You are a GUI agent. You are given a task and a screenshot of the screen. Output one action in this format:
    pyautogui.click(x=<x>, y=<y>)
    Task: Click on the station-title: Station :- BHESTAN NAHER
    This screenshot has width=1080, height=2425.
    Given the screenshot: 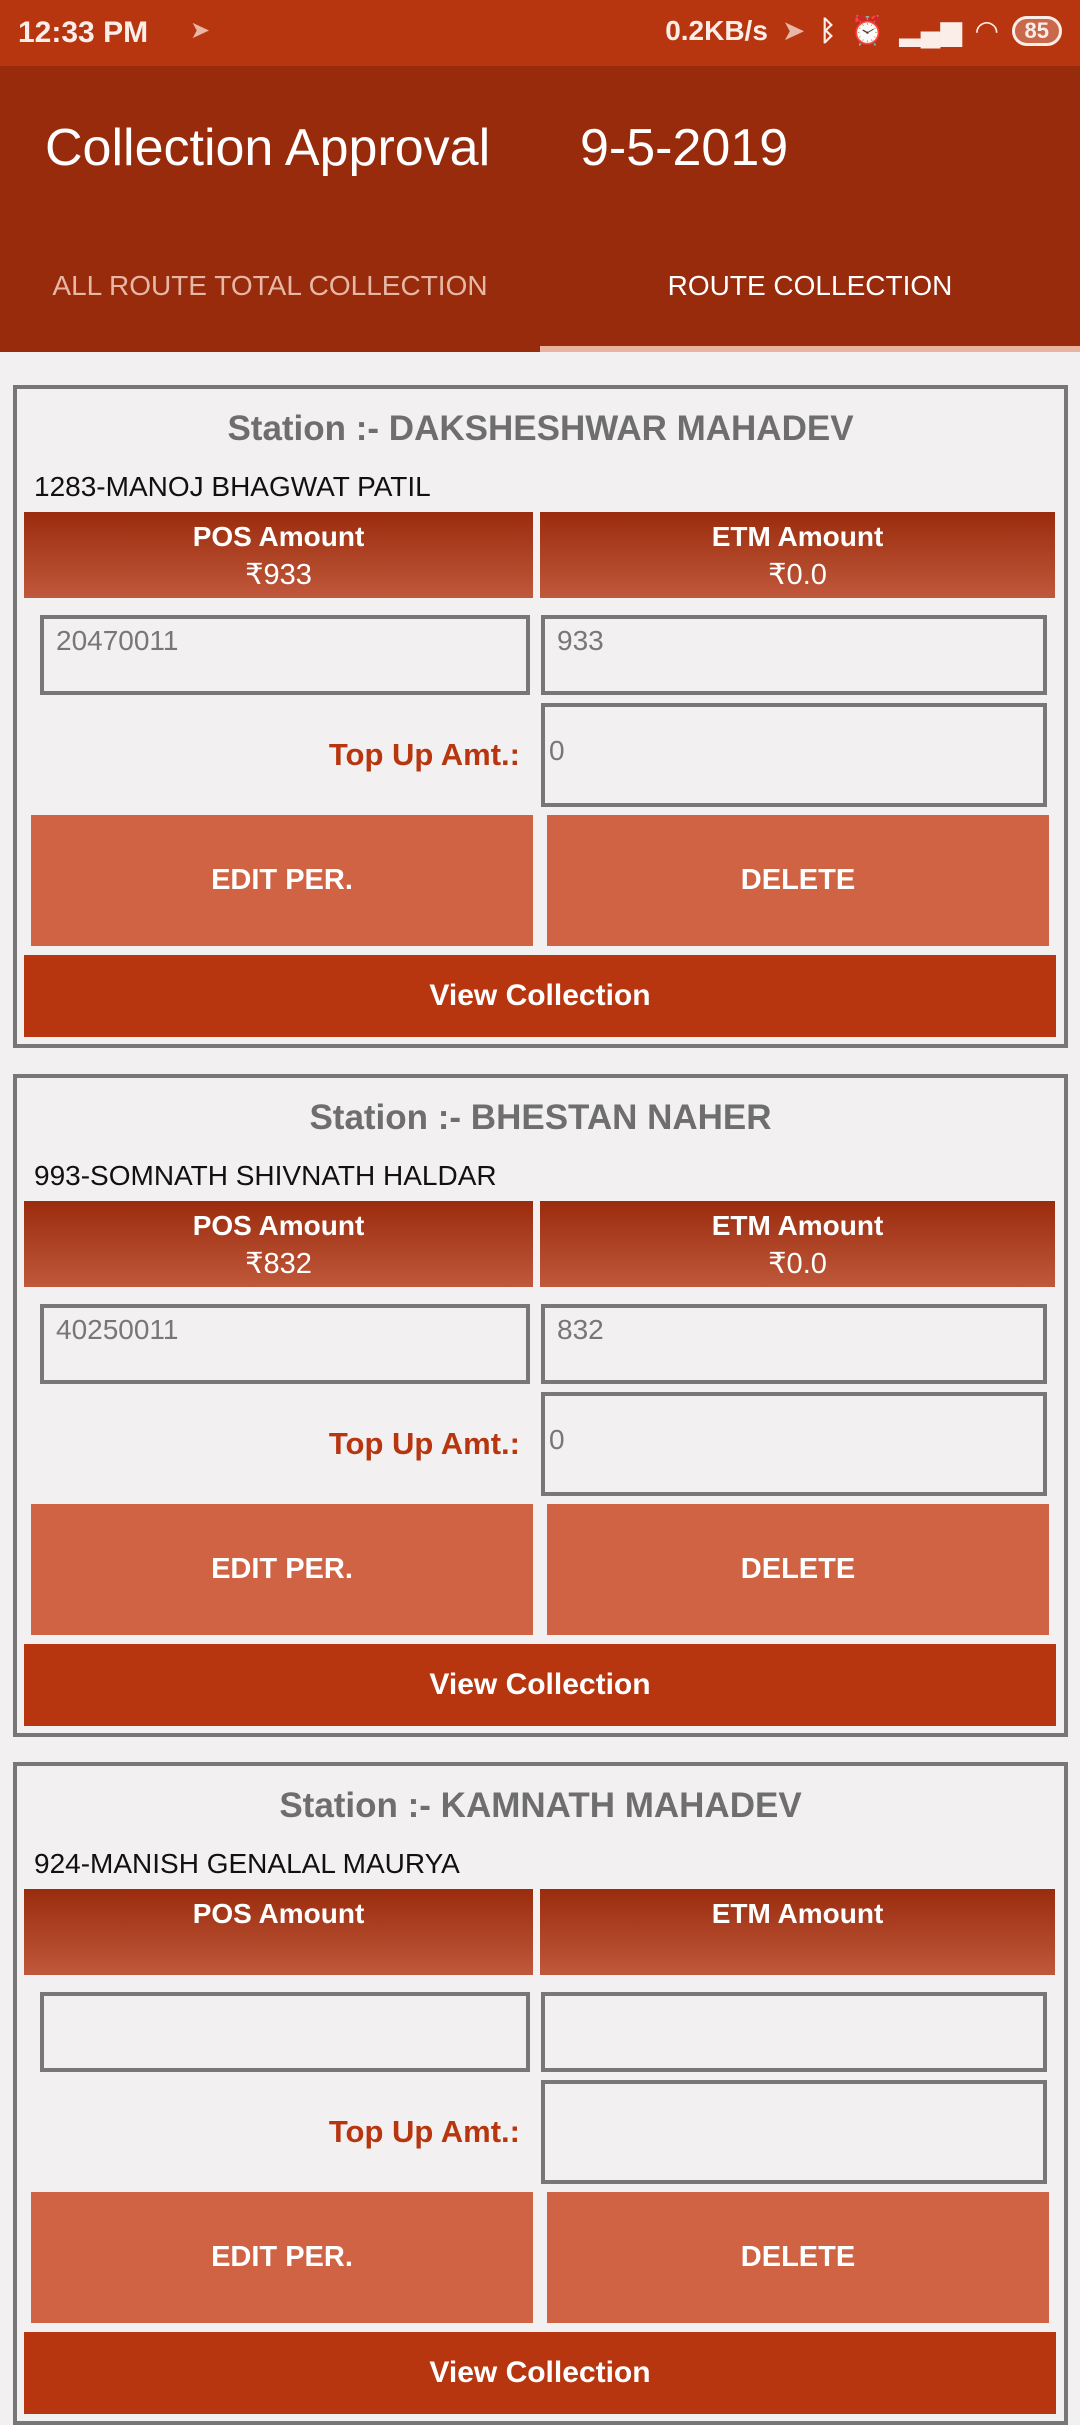 What is the action you would take?
    pyautogui.click(x=540, y=1117)
    